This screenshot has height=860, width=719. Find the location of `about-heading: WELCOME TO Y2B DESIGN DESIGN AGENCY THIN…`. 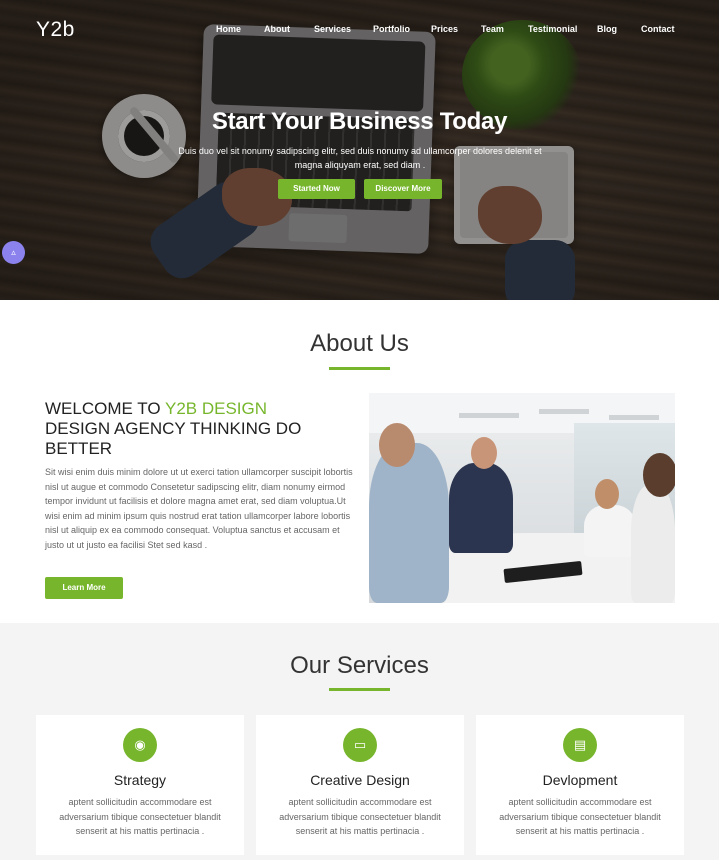

about-heading: WELCOME TO Y2B DESIGN DESIGN AGENCY THIN… is located at coordinates (173, 428).